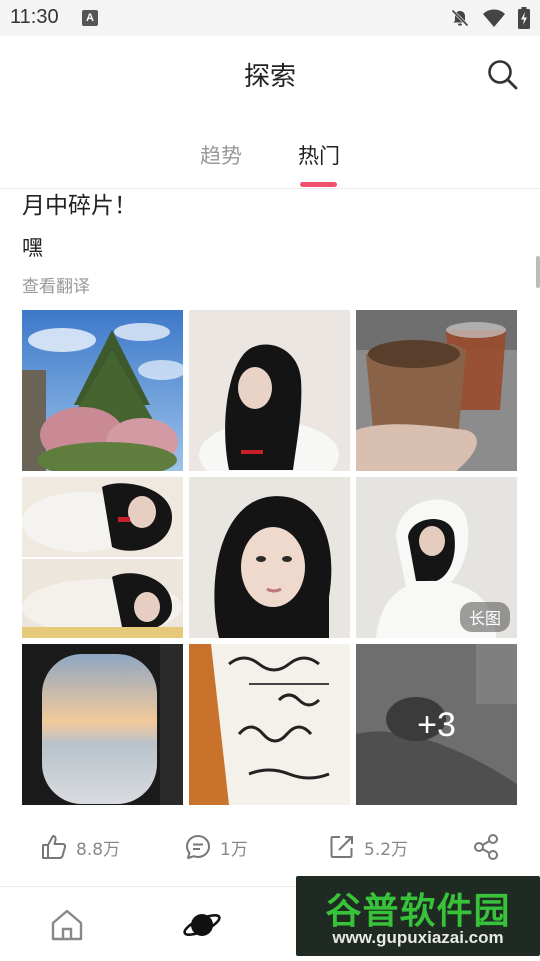  Describe the element at coordinates (341, 847) in the screenshot. I see `repost-icon` at that location.